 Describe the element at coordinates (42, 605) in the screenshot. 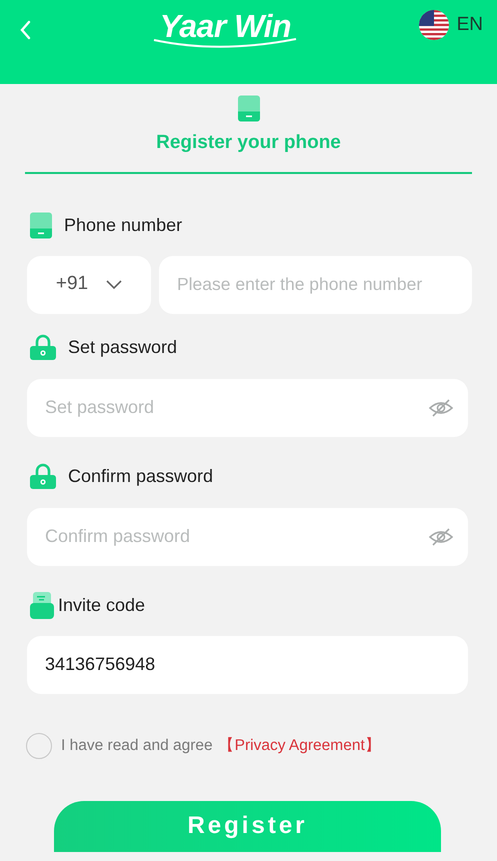

I see `invite-icon` at that location.